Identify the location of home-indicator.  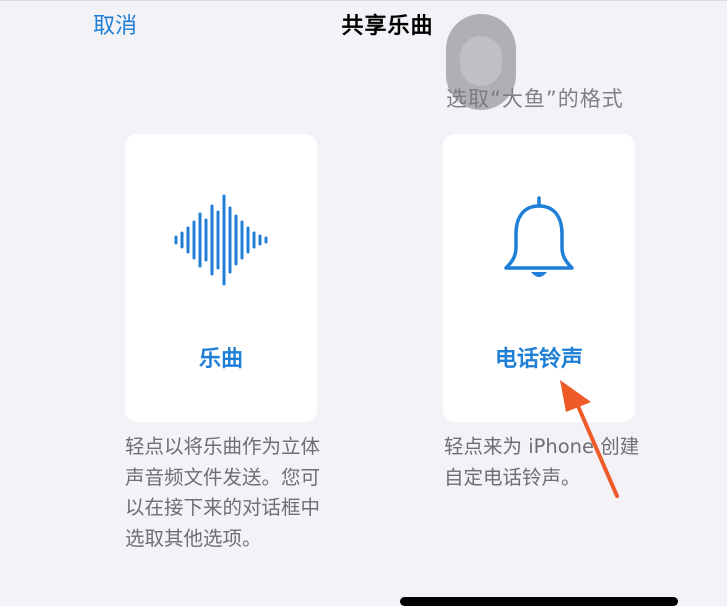
(539, 601).